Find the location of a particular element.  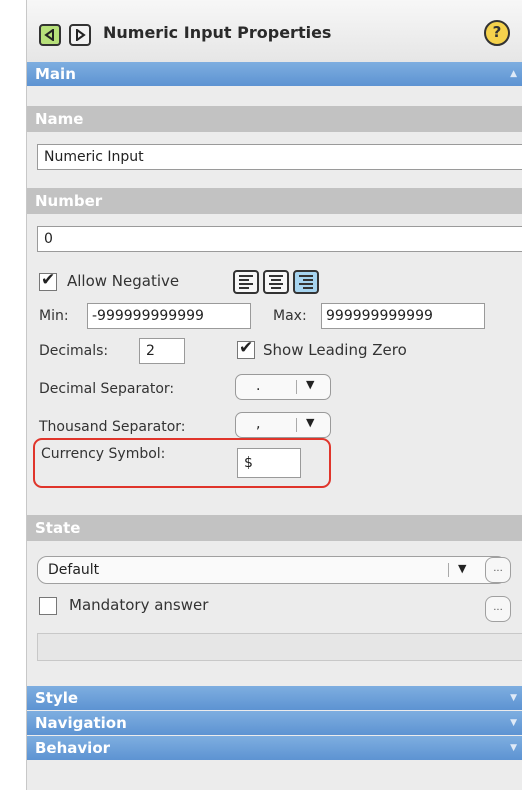

align-left-button is located at coordinates (246, 282).